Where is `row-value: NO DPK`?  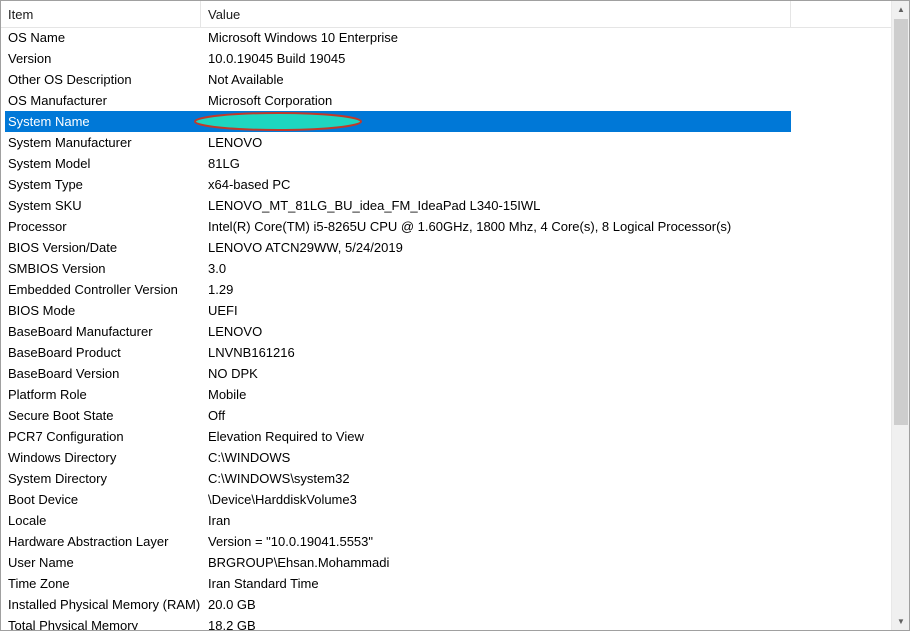
row-value: NO DPK is located at coordinates (233, 373).